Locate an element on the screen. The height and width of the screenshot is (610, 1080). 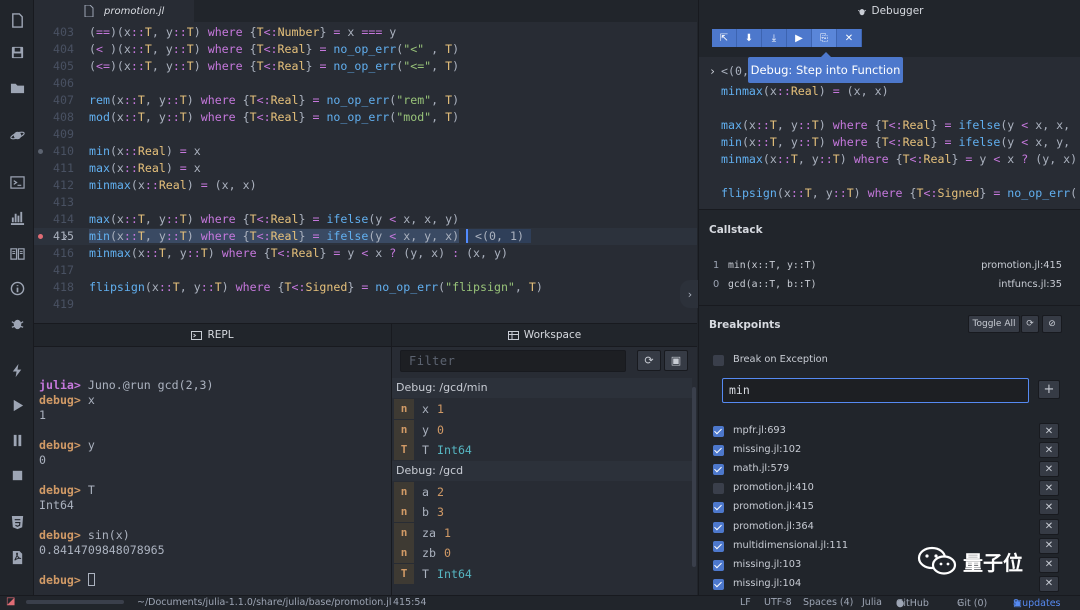
code-line: 417 is located at coordinates (365, 270).